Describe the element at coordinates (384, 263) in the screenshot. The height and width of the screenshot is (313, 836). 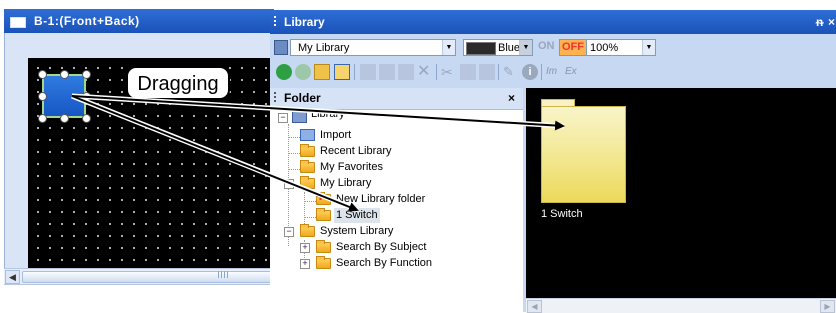
I see `tree-item-label: Search By Function` at that location.